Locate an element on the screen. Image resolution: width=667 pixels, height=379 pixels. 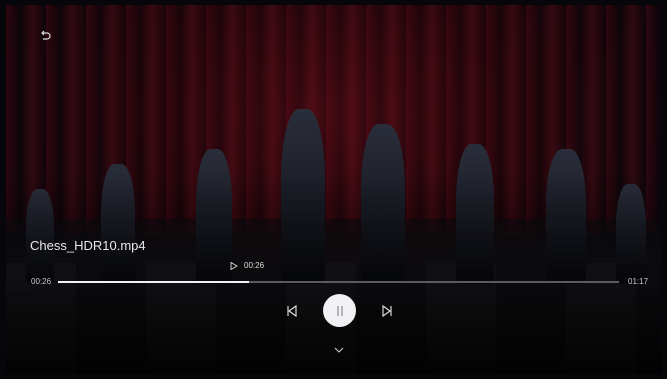
skip-next-icon is located at coordinates (387, 311).